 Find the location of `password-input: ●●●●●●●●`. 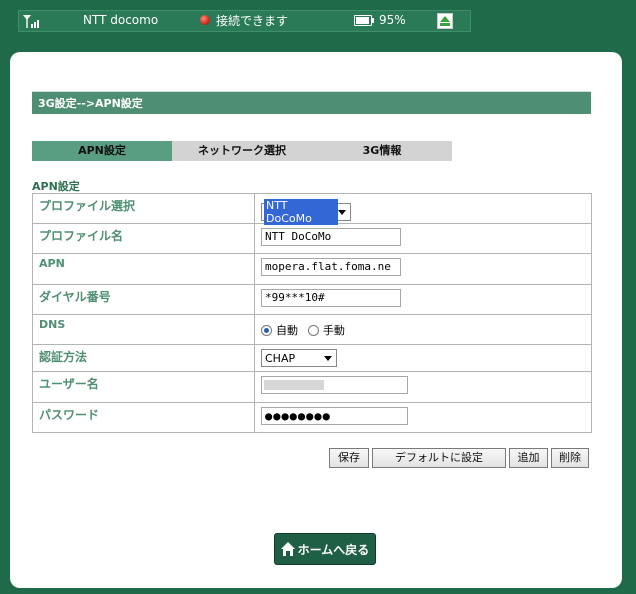

password-input: ●●●●●●●● is located at coordinates (334, 416).